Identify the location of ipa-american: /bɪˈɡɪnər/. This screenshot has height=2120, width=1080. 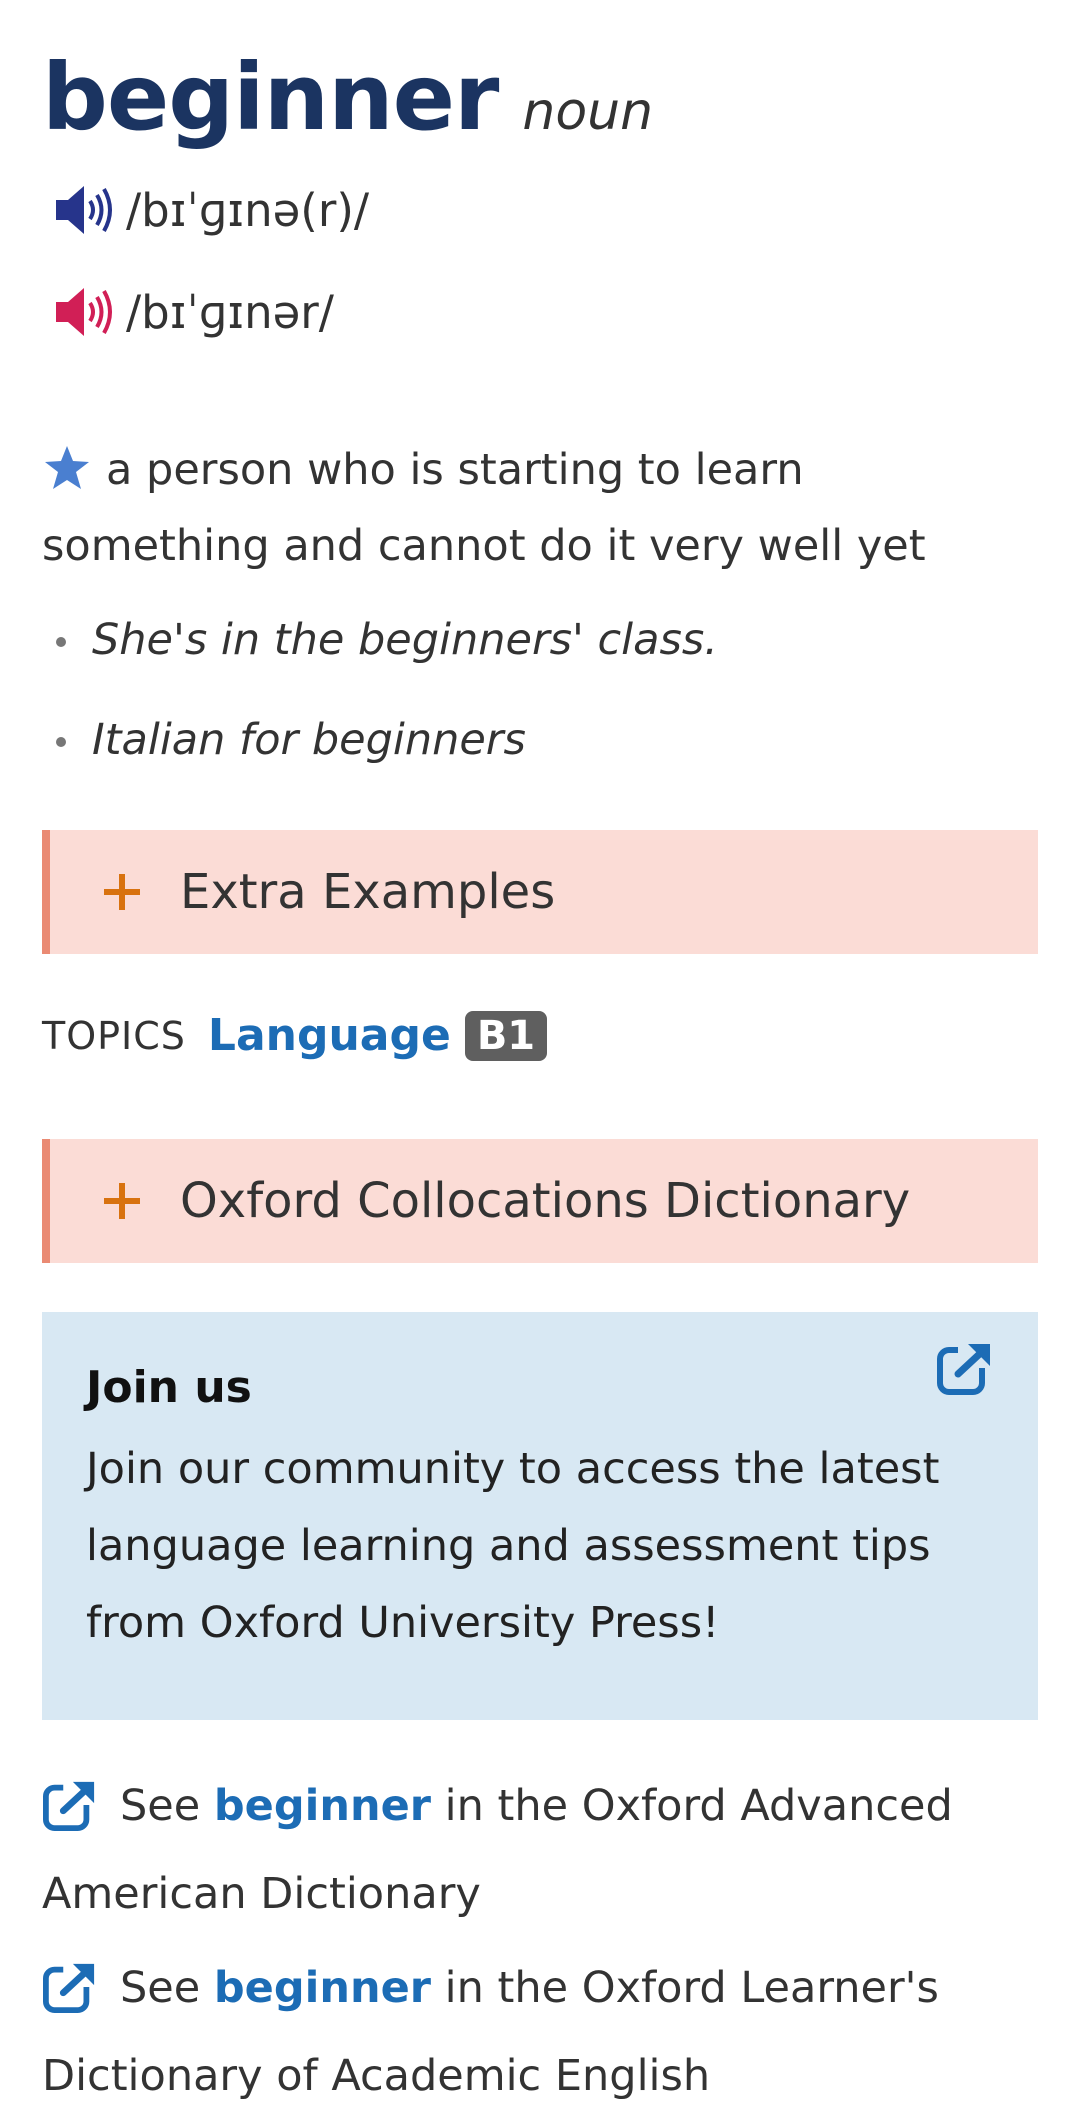
(230, 312).